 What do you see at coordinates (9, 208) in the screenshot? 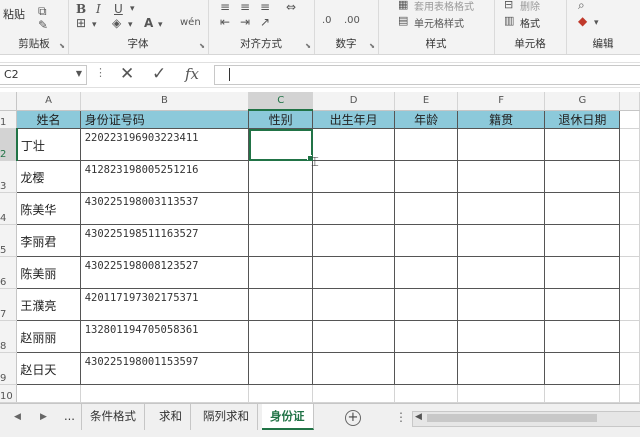
I see `row-header-4: 4` at bounding box center [9, 208].